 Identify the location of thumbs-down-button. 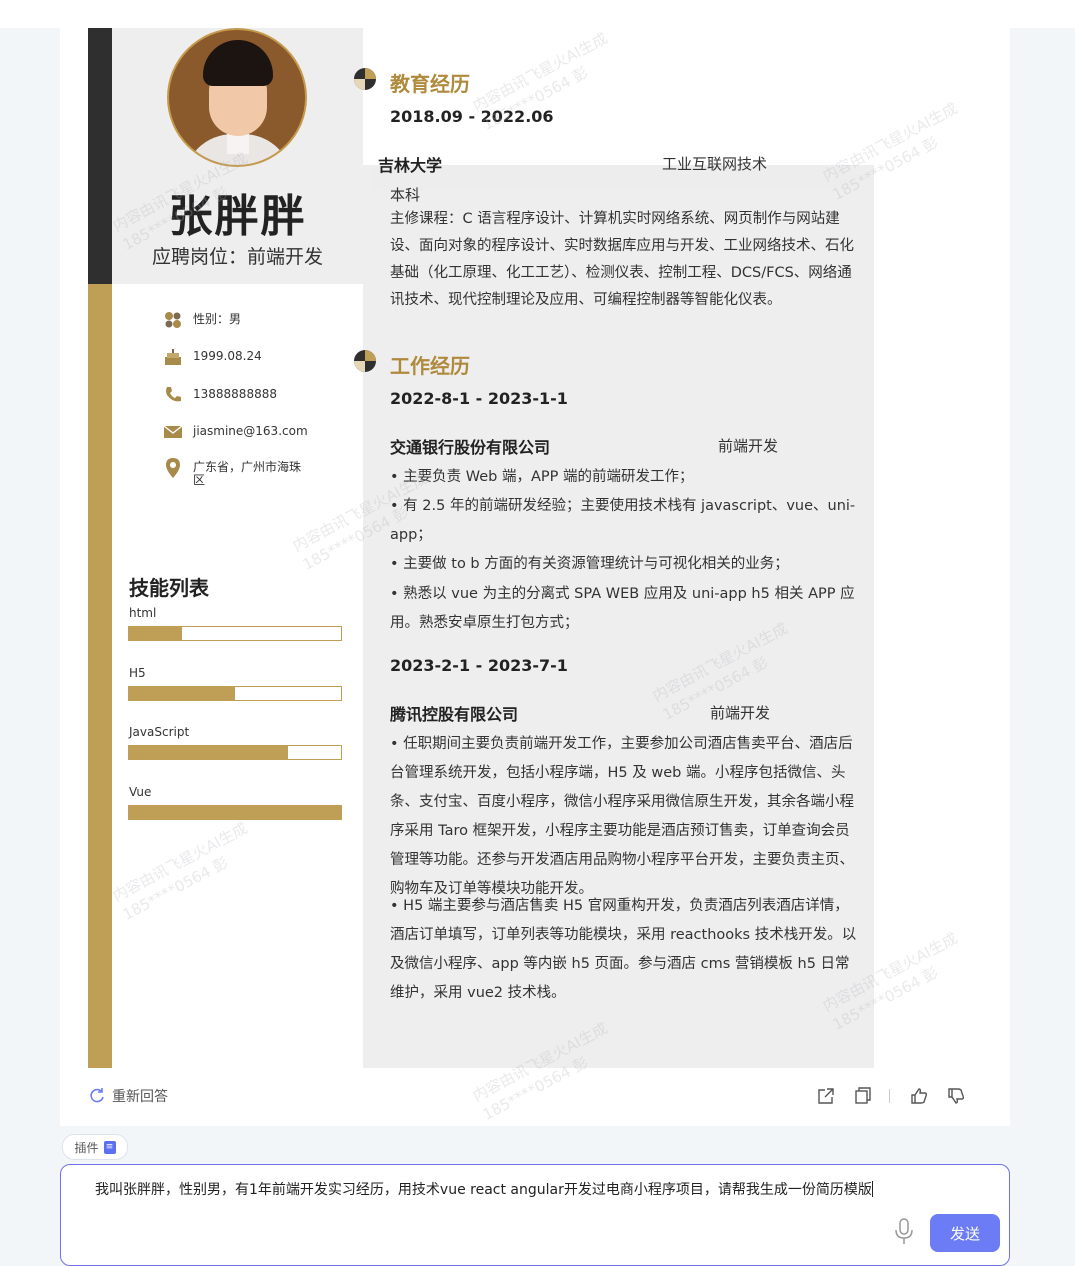
(956, 1096).